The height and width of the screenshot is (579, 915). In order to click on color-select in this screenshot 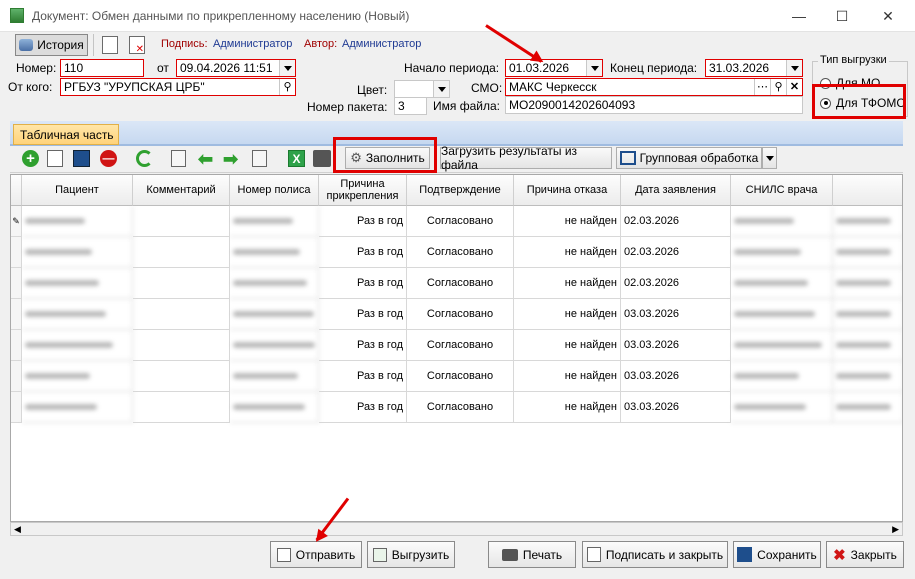, I will do `click(422, 89)`.